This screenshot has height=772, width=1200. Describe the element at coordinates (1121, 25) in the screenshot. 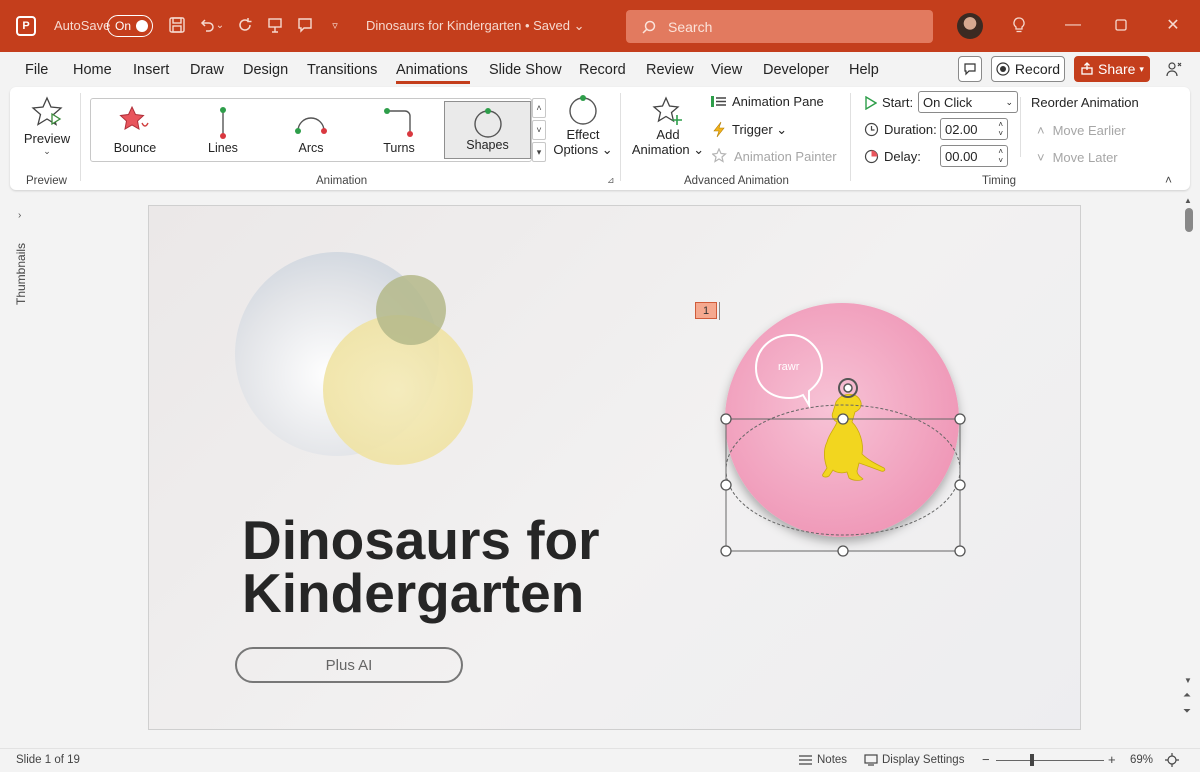

I see `maximize-icon` at that location.